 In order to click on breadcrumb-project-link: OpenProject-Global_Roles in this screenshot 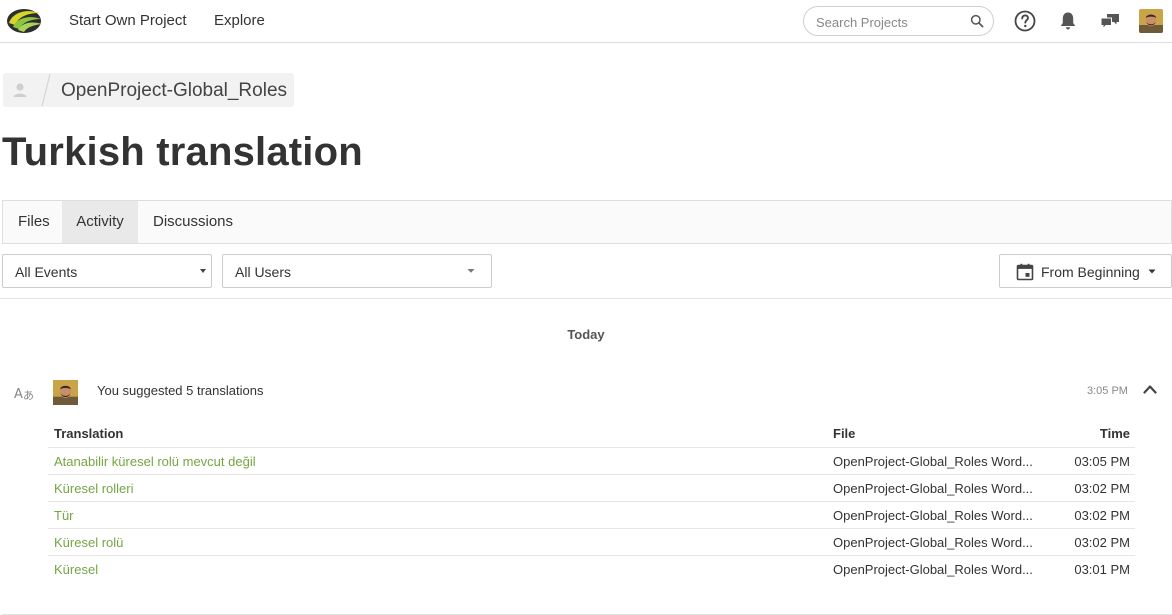, I will do `click(174, 91)`.